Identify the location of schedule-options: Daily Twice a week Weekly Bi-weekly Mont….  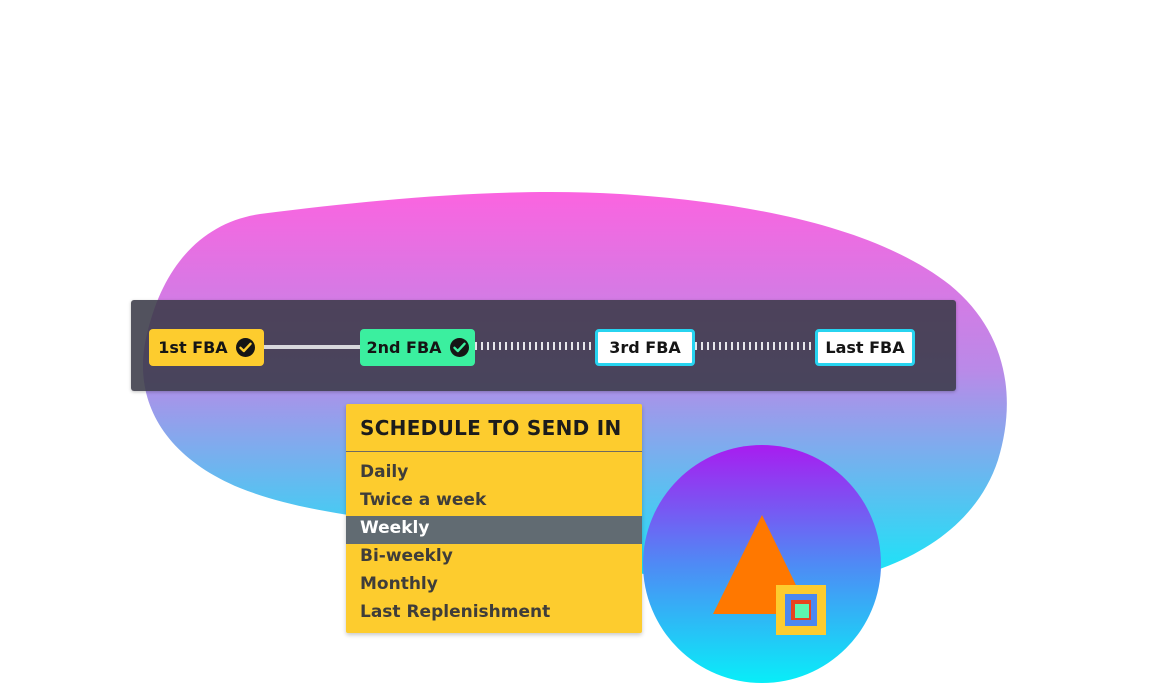
(494, 544).